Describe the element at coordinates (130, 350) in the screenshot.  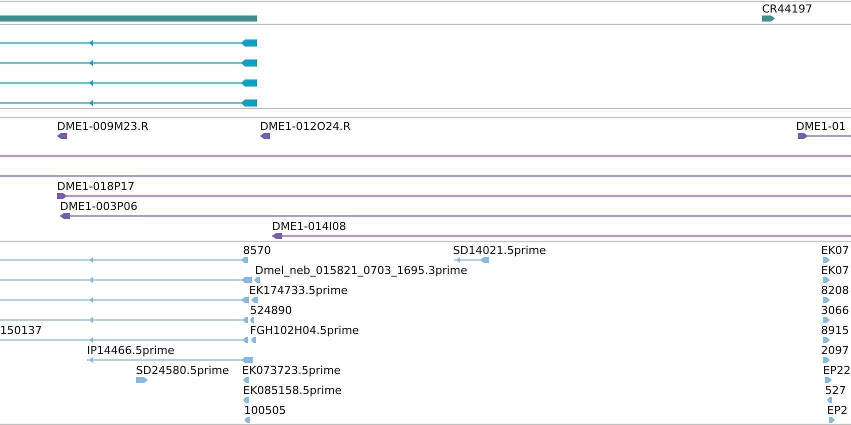
I see `feature-label: IP14466.5prime` at that location.